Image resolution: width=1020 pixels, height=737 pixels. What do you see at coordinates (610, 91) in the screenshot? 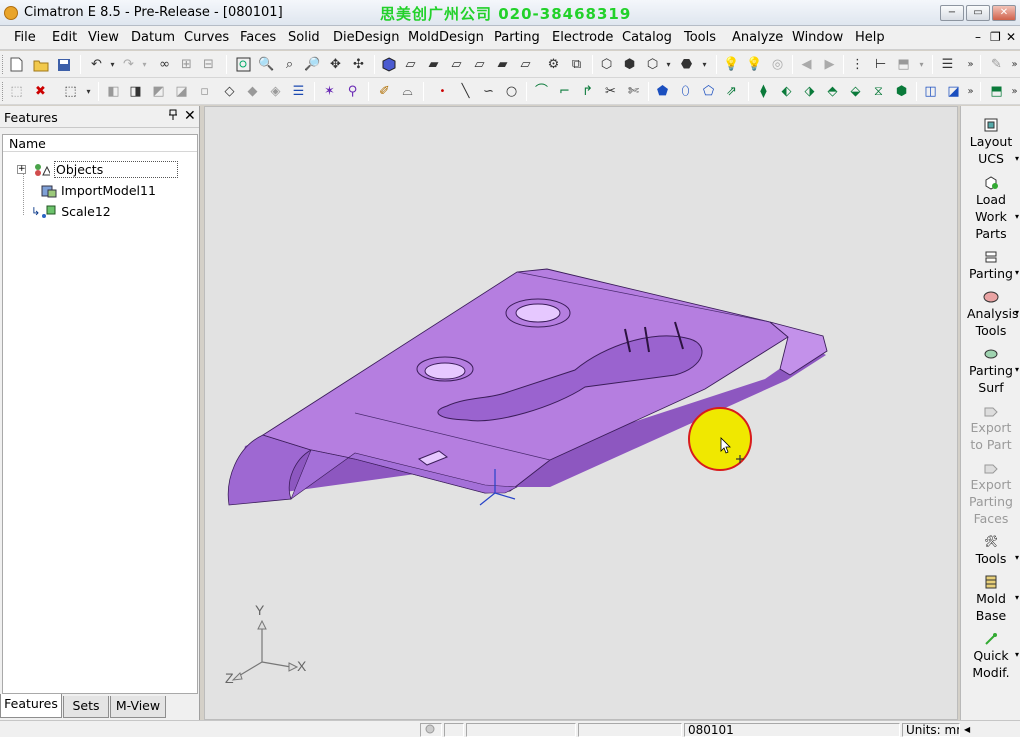
I see `trim-icon: ✂` at bounding box center [610, 91].